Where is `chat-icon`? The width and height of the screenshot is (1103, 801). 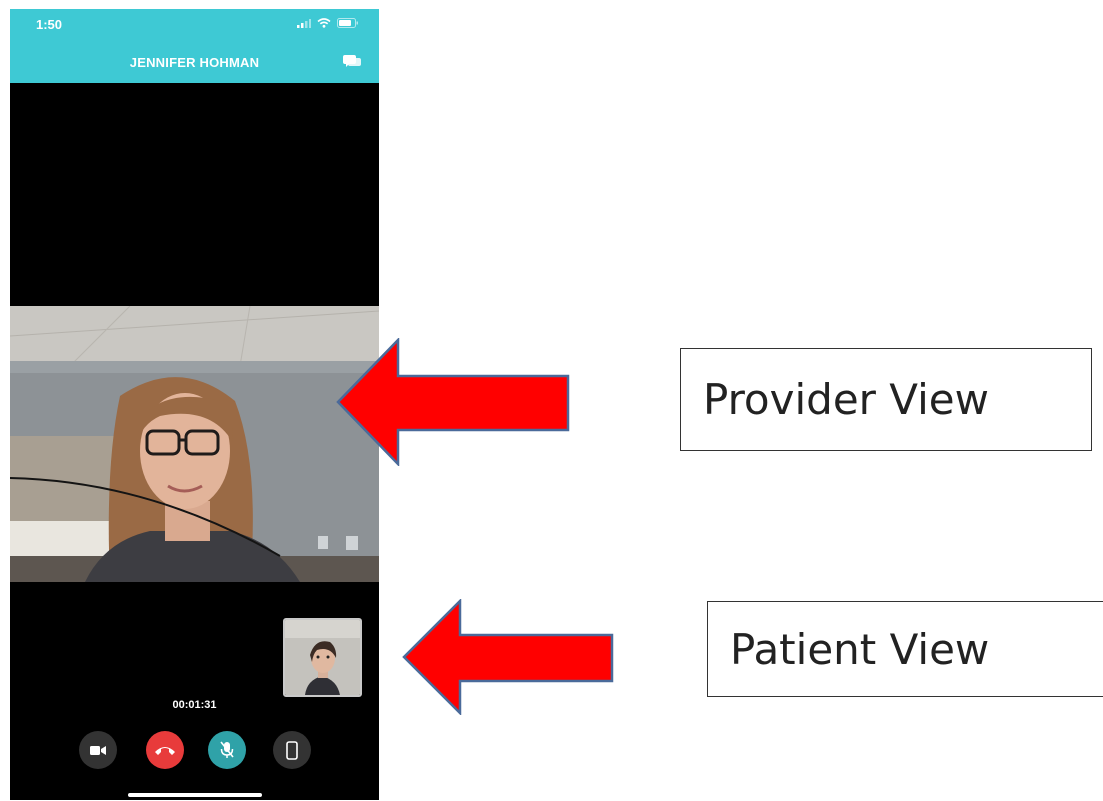 chat-icon is located at coordinates (352, 61).